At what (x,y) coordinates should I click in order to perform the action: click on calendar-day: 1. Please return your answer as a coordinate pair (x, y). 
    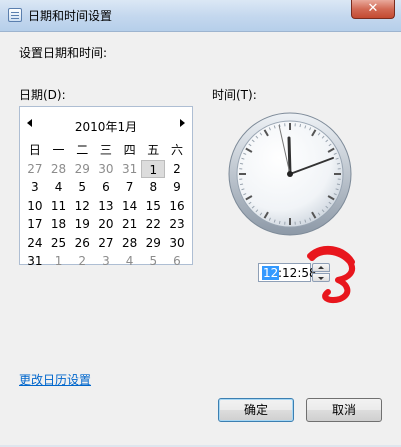
    Looking at the image, I should click on (59, 261).